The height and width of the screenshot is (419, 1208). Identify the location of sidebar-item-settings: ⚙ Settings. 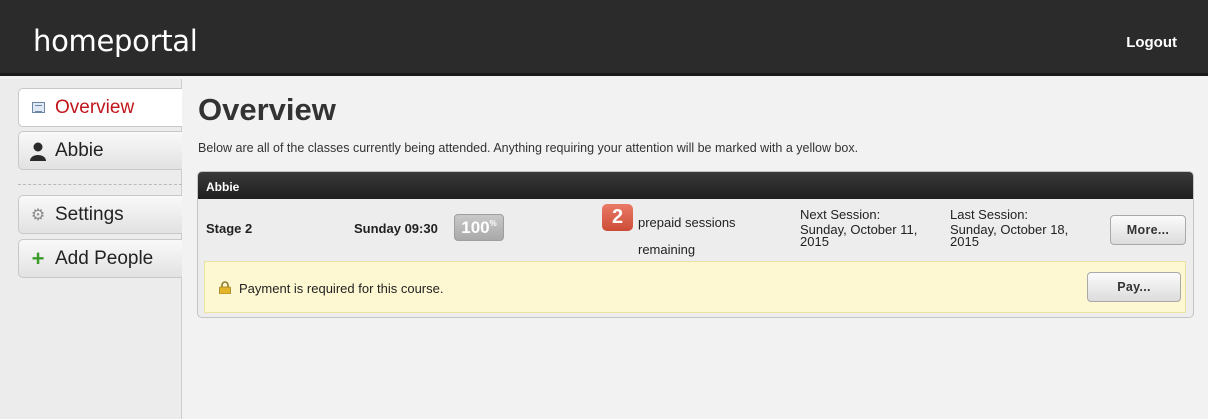
(100, 214).